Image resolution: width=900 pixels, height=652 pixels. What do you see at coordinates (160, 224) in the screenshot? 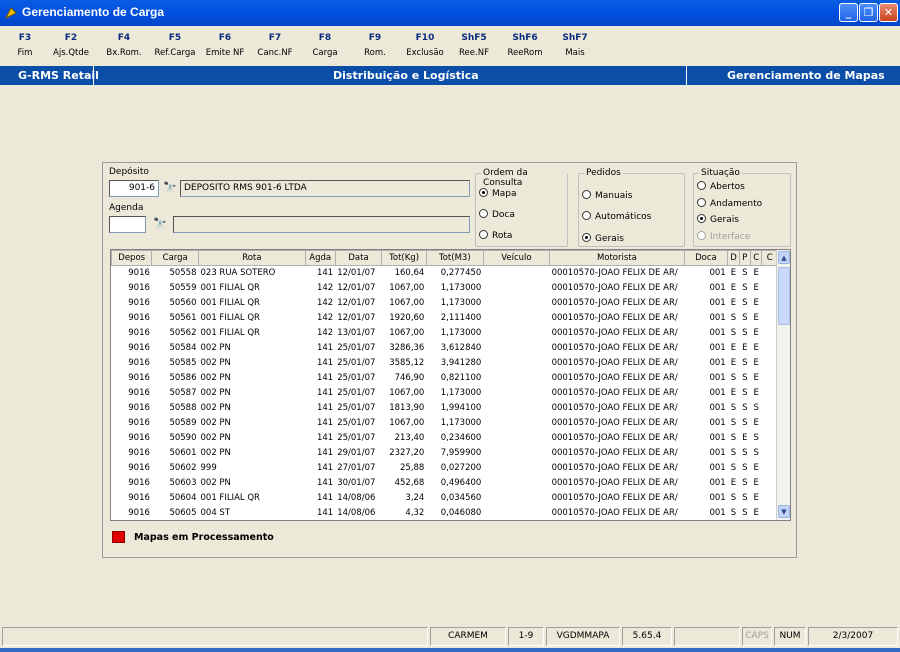
I see `agenda-search-icon: 🔭` at bounding box center [160, 224].